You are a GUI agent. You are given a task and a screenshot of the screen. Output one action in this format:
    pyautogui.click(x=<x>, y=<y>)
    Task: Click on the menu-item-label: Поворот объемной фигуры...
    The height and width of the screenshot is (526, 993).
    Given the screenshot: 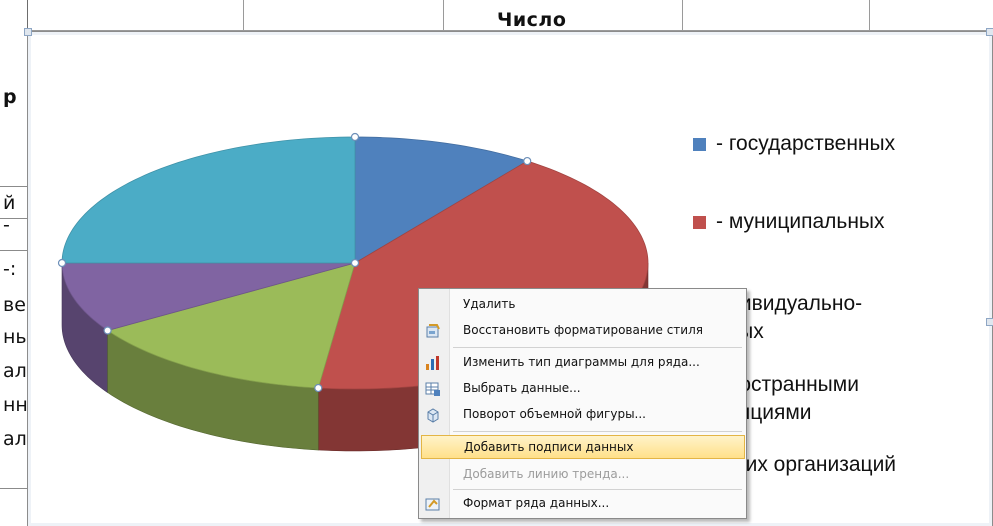 What is the action you would take?
    pyautogui.click(x=554, y=414)
    